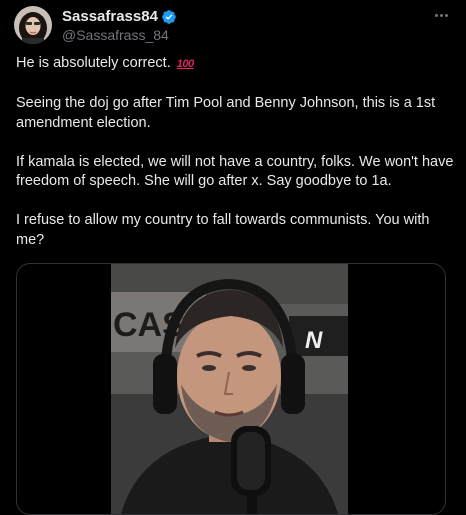 The image size is (466, 515). What do you see at coordinates (115, 35) in the screenshot?
I see `author-handle: @Sassafrass_84` at bounding box center [115, 35].